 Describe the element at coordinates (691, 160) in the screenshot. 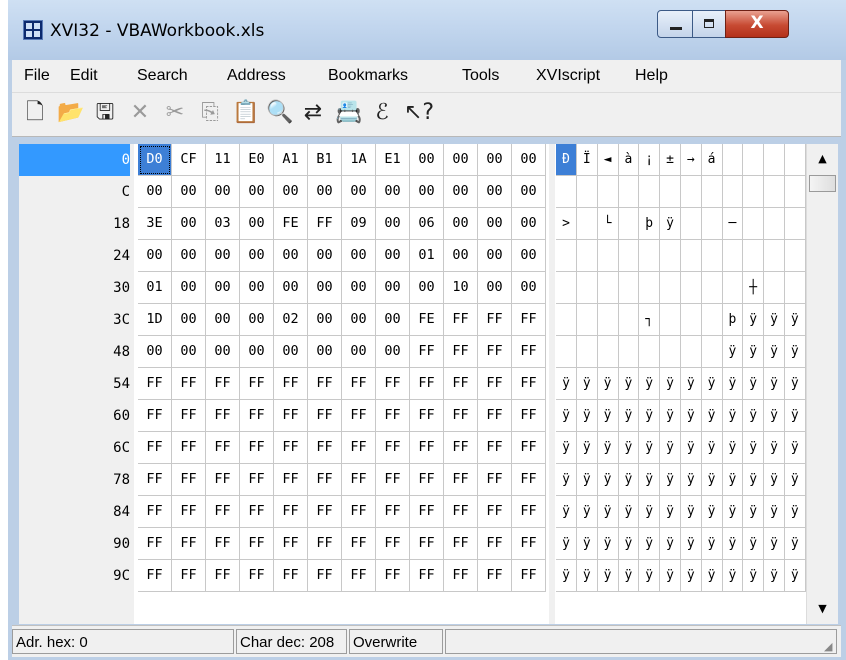

I see `text-char-cell: →` at that location.